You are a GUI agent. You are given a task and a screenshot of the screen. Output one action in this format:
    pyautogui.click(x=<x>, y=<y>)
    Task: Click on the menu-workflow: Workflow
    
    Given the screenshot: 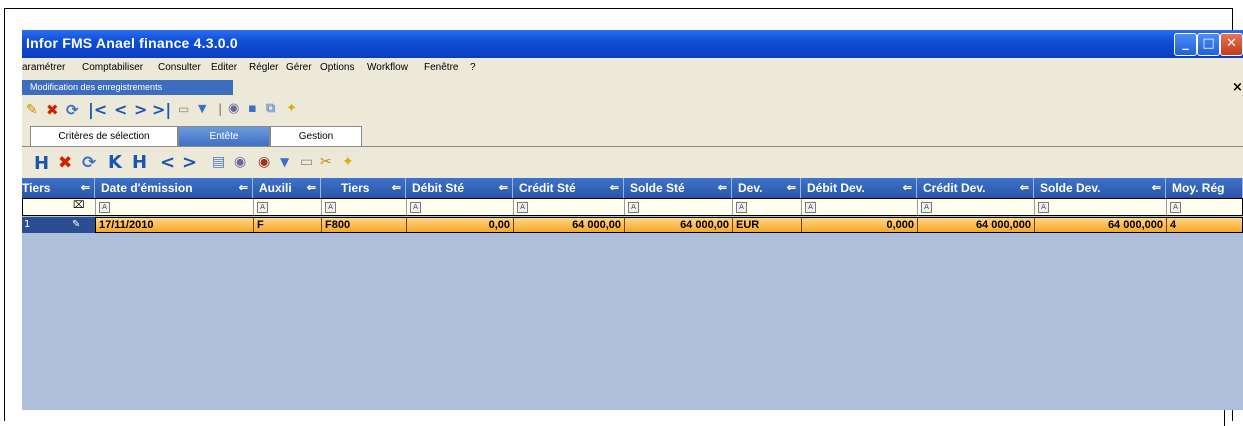 What is the action you would take?
    pyautogui.click(x=387, y=67)
    